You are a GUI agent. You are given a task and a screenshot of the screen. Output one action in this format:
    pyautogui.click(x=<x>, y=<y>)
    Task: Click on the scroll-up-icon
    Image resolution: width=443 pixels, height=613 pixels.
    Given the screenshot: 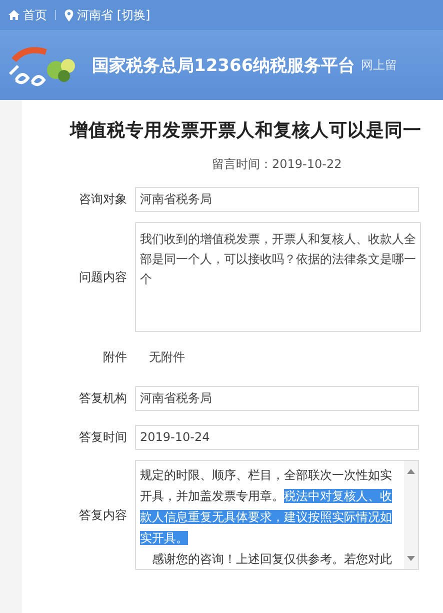 What is the action you would take?
    pyautogui.click(x=411, y=471)
    